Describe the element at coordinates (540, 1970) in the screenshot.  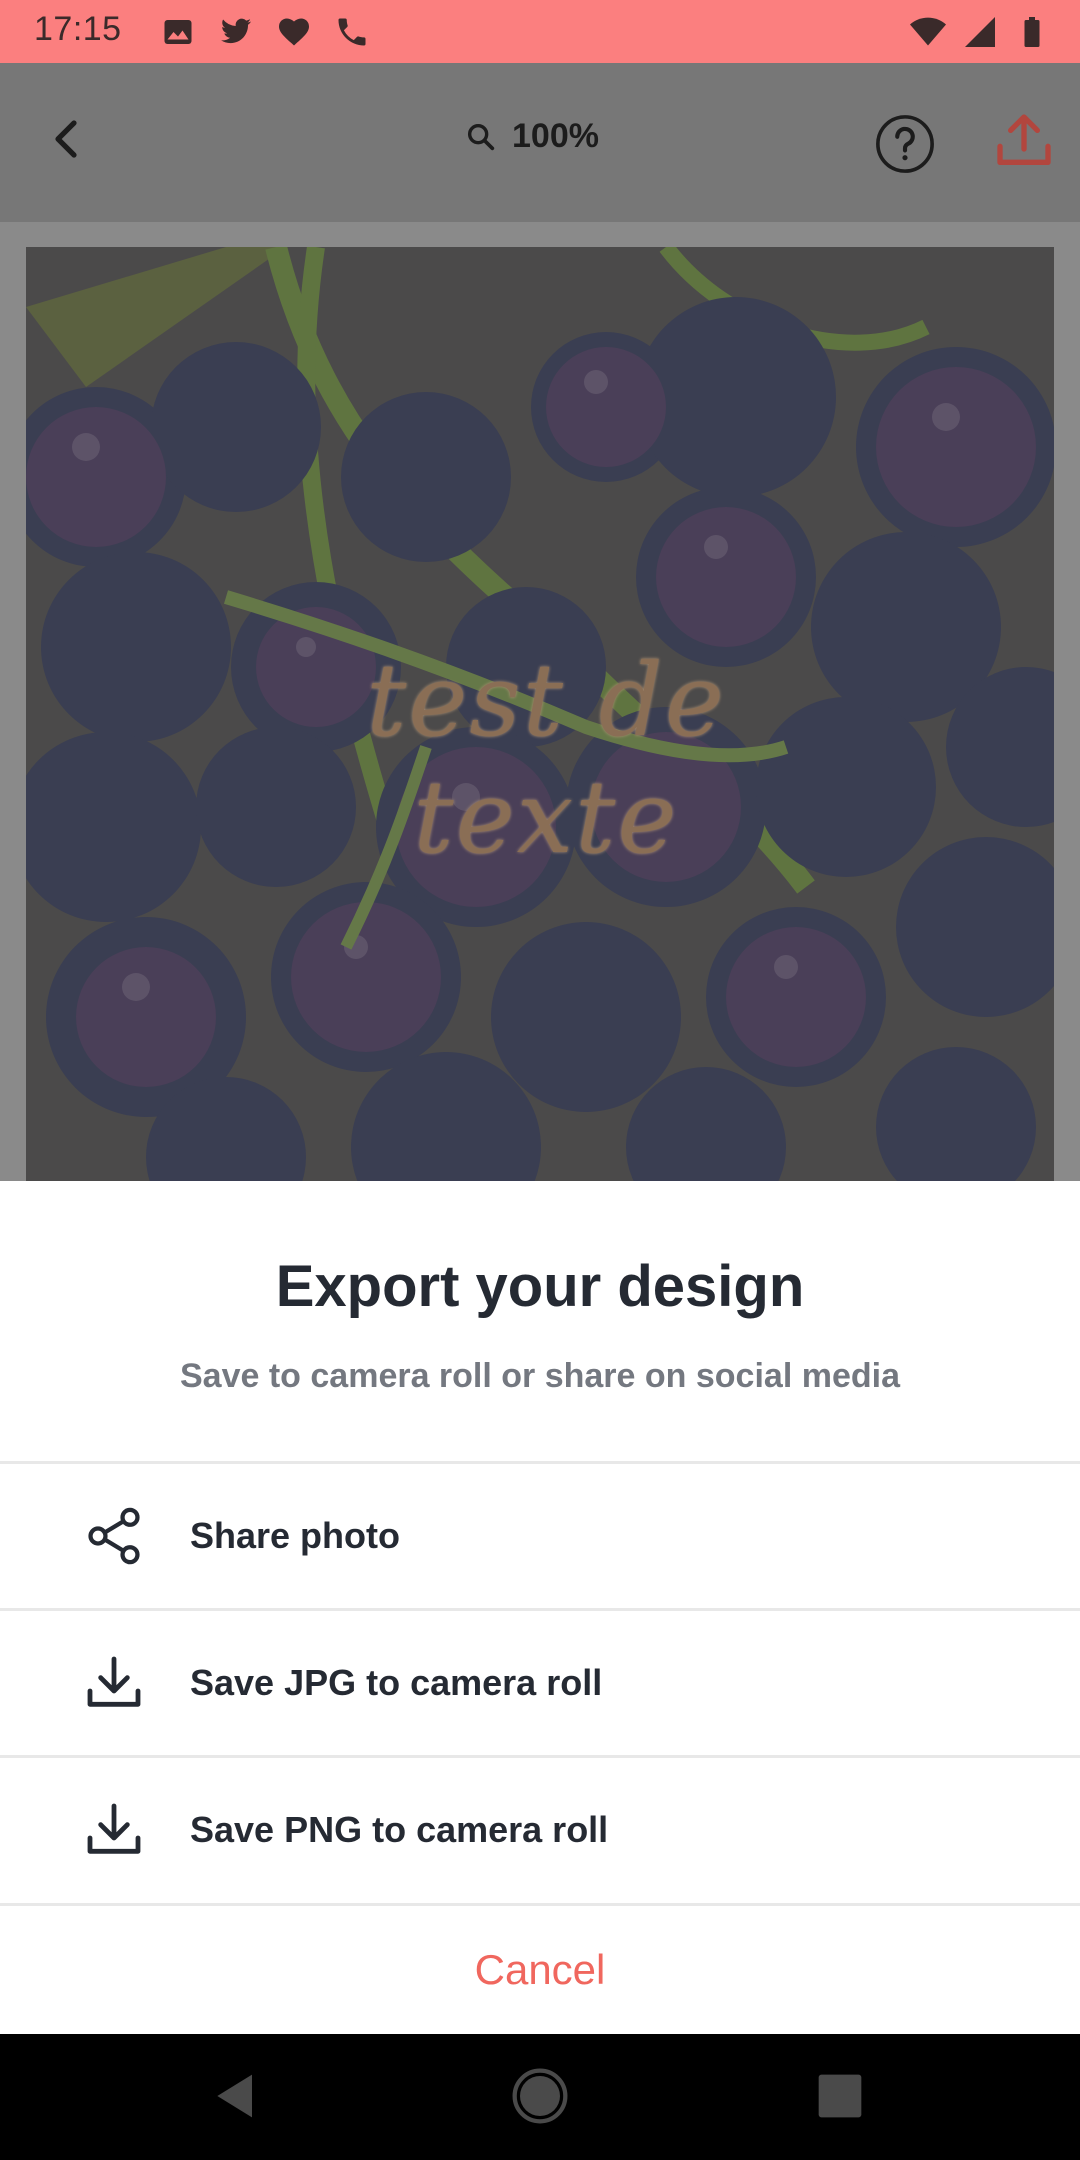
I see `cancel-button: Cancel` at that location.